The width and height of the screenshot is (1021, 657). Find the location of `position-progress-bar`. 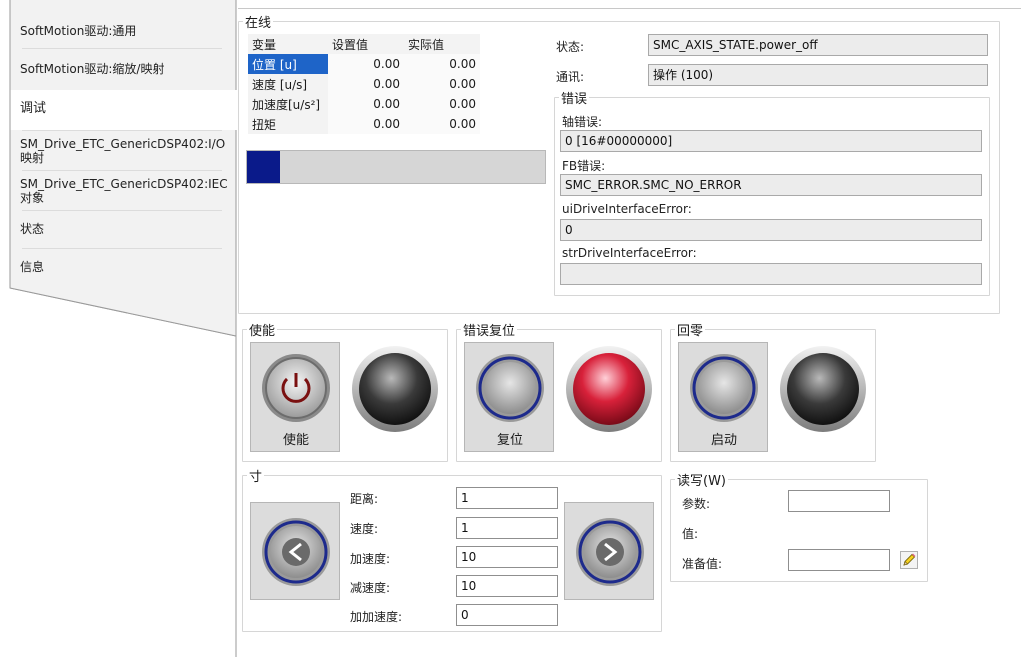

position-progress-bar is located at coordinates (396, 167).